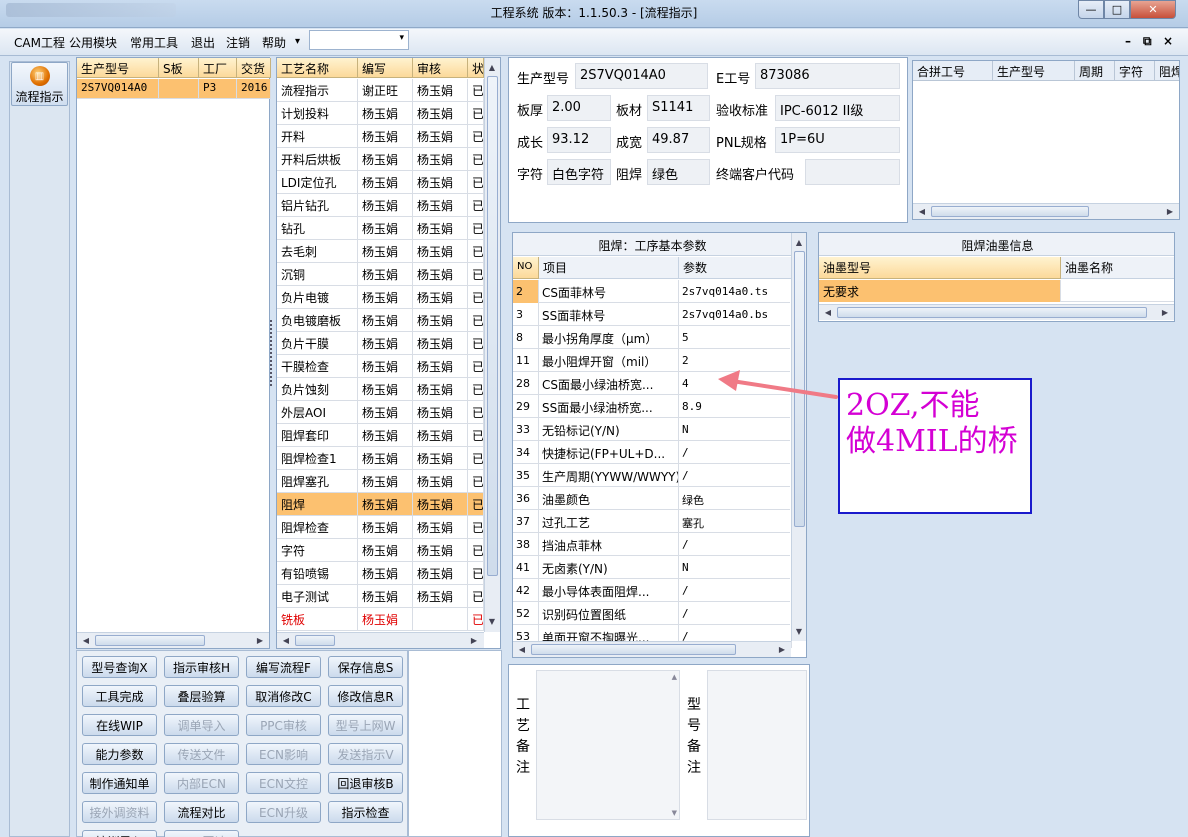 This screenshot has height=837, width=1188. What do you see at coordinates (1147, 41) in the screenshot?
I see `mdi-restore-icon: ⧉` at bounding box center [1147, 41].